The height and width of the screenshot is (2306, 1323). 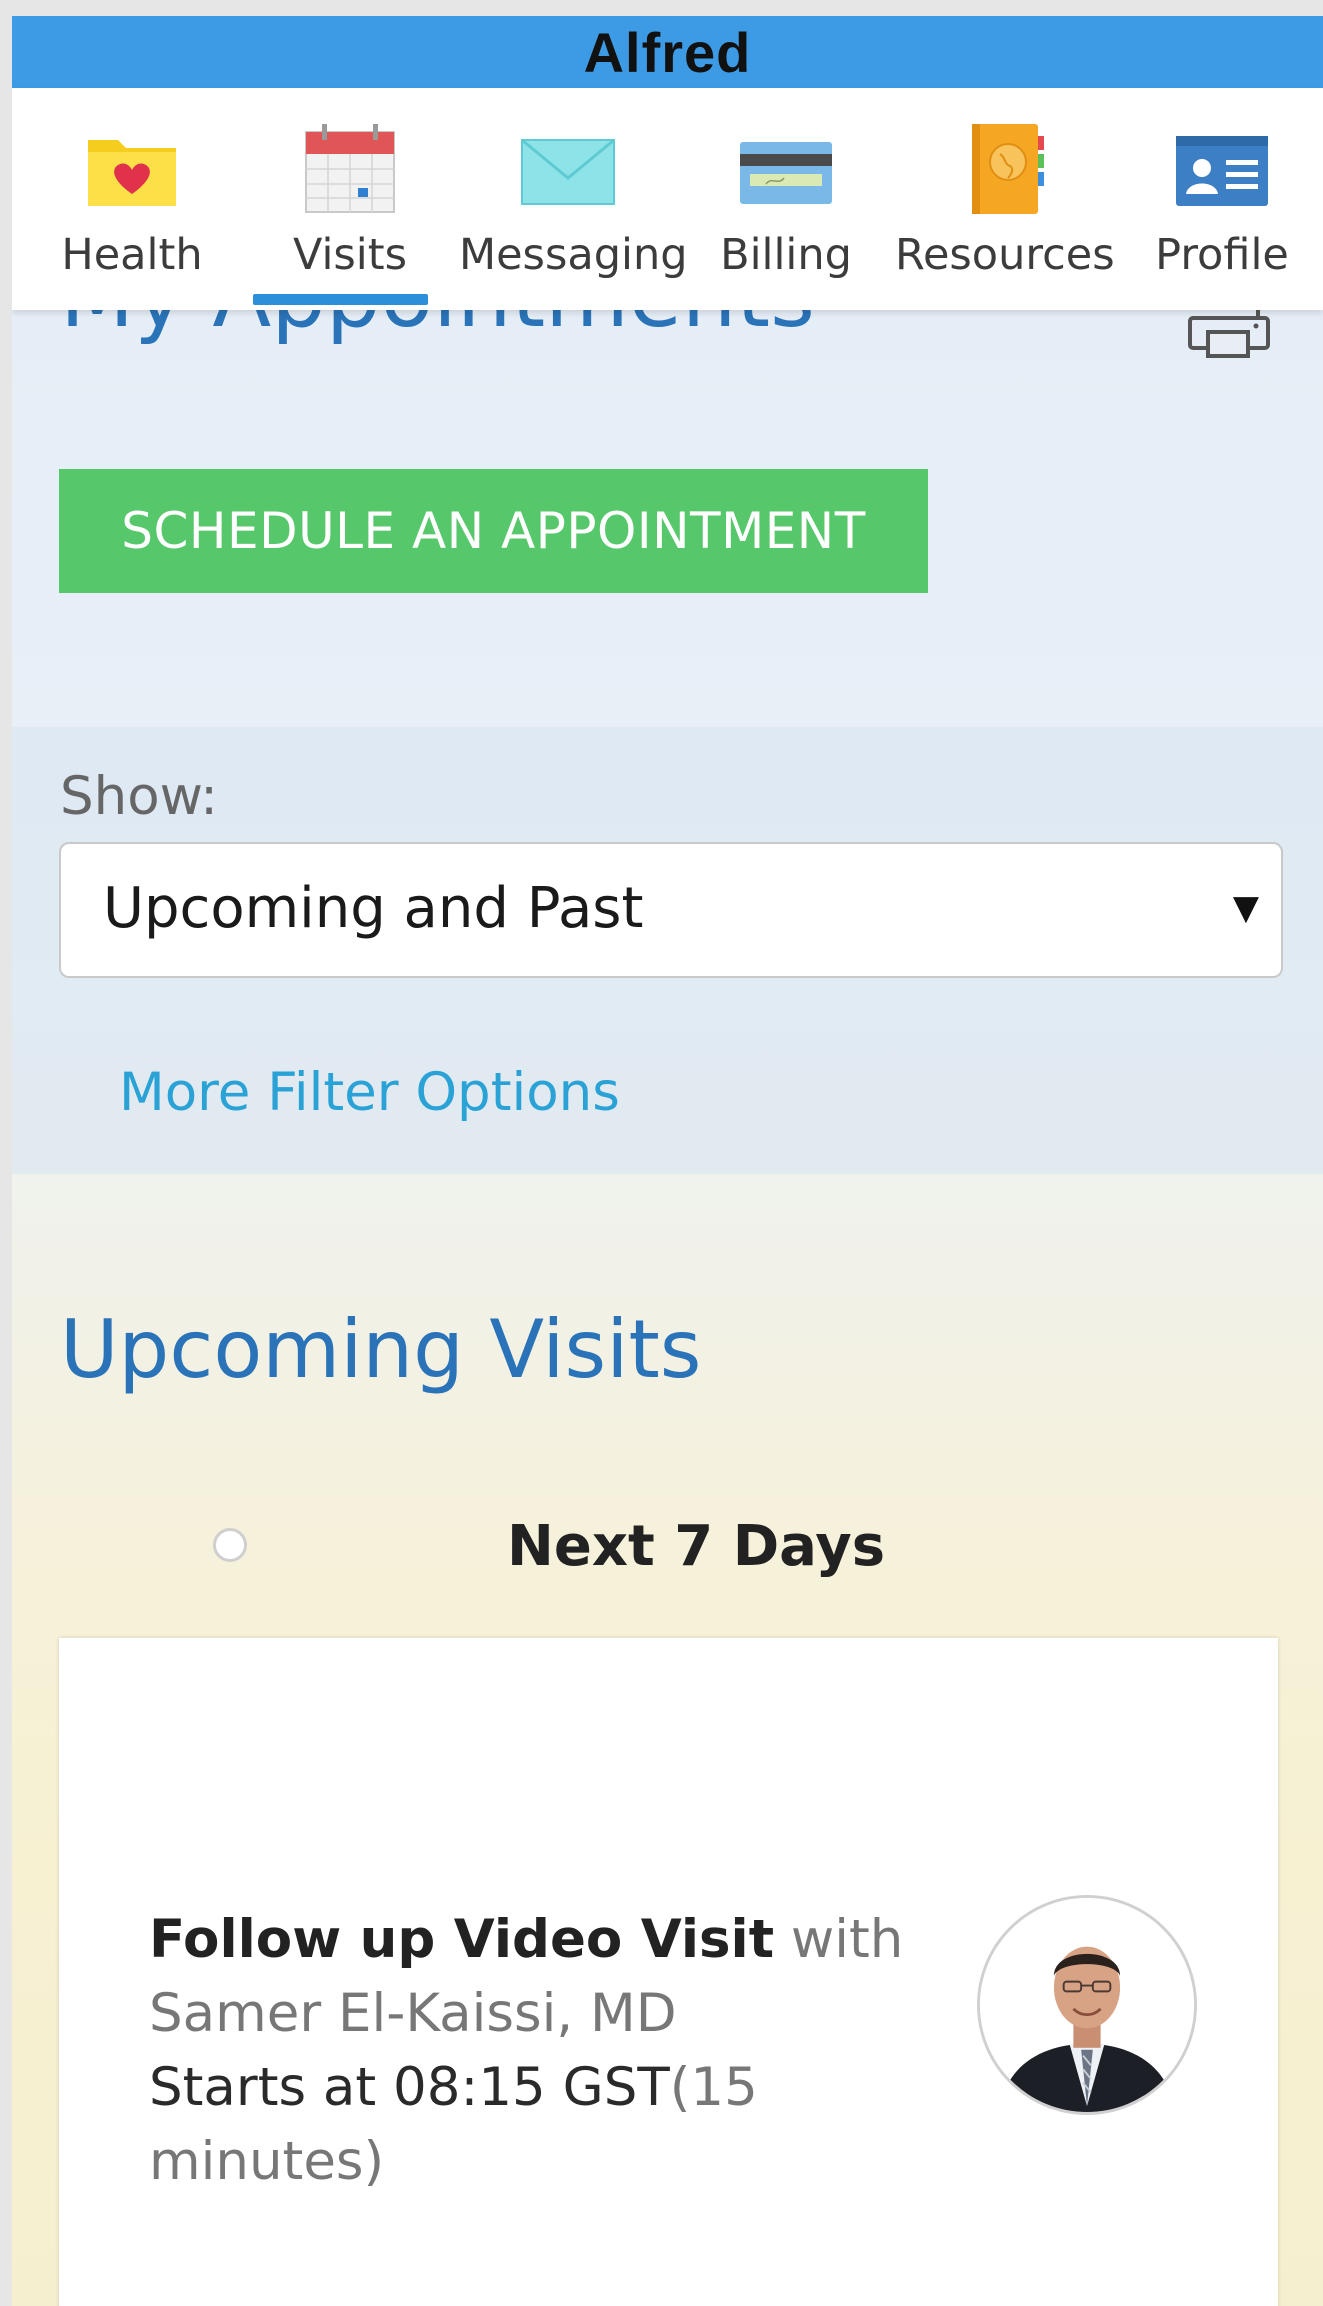 I want to click on dropdown-caret-icon: ▼, so click(x=1245, y=908).